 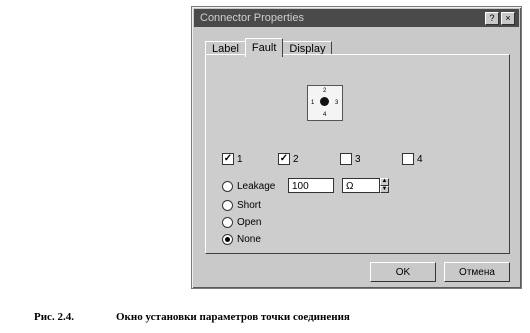 What do you see at coordinates (384, 189) in the screenshot?
I see `spin-down-icon: ▼` at bounding box center [384, 189].